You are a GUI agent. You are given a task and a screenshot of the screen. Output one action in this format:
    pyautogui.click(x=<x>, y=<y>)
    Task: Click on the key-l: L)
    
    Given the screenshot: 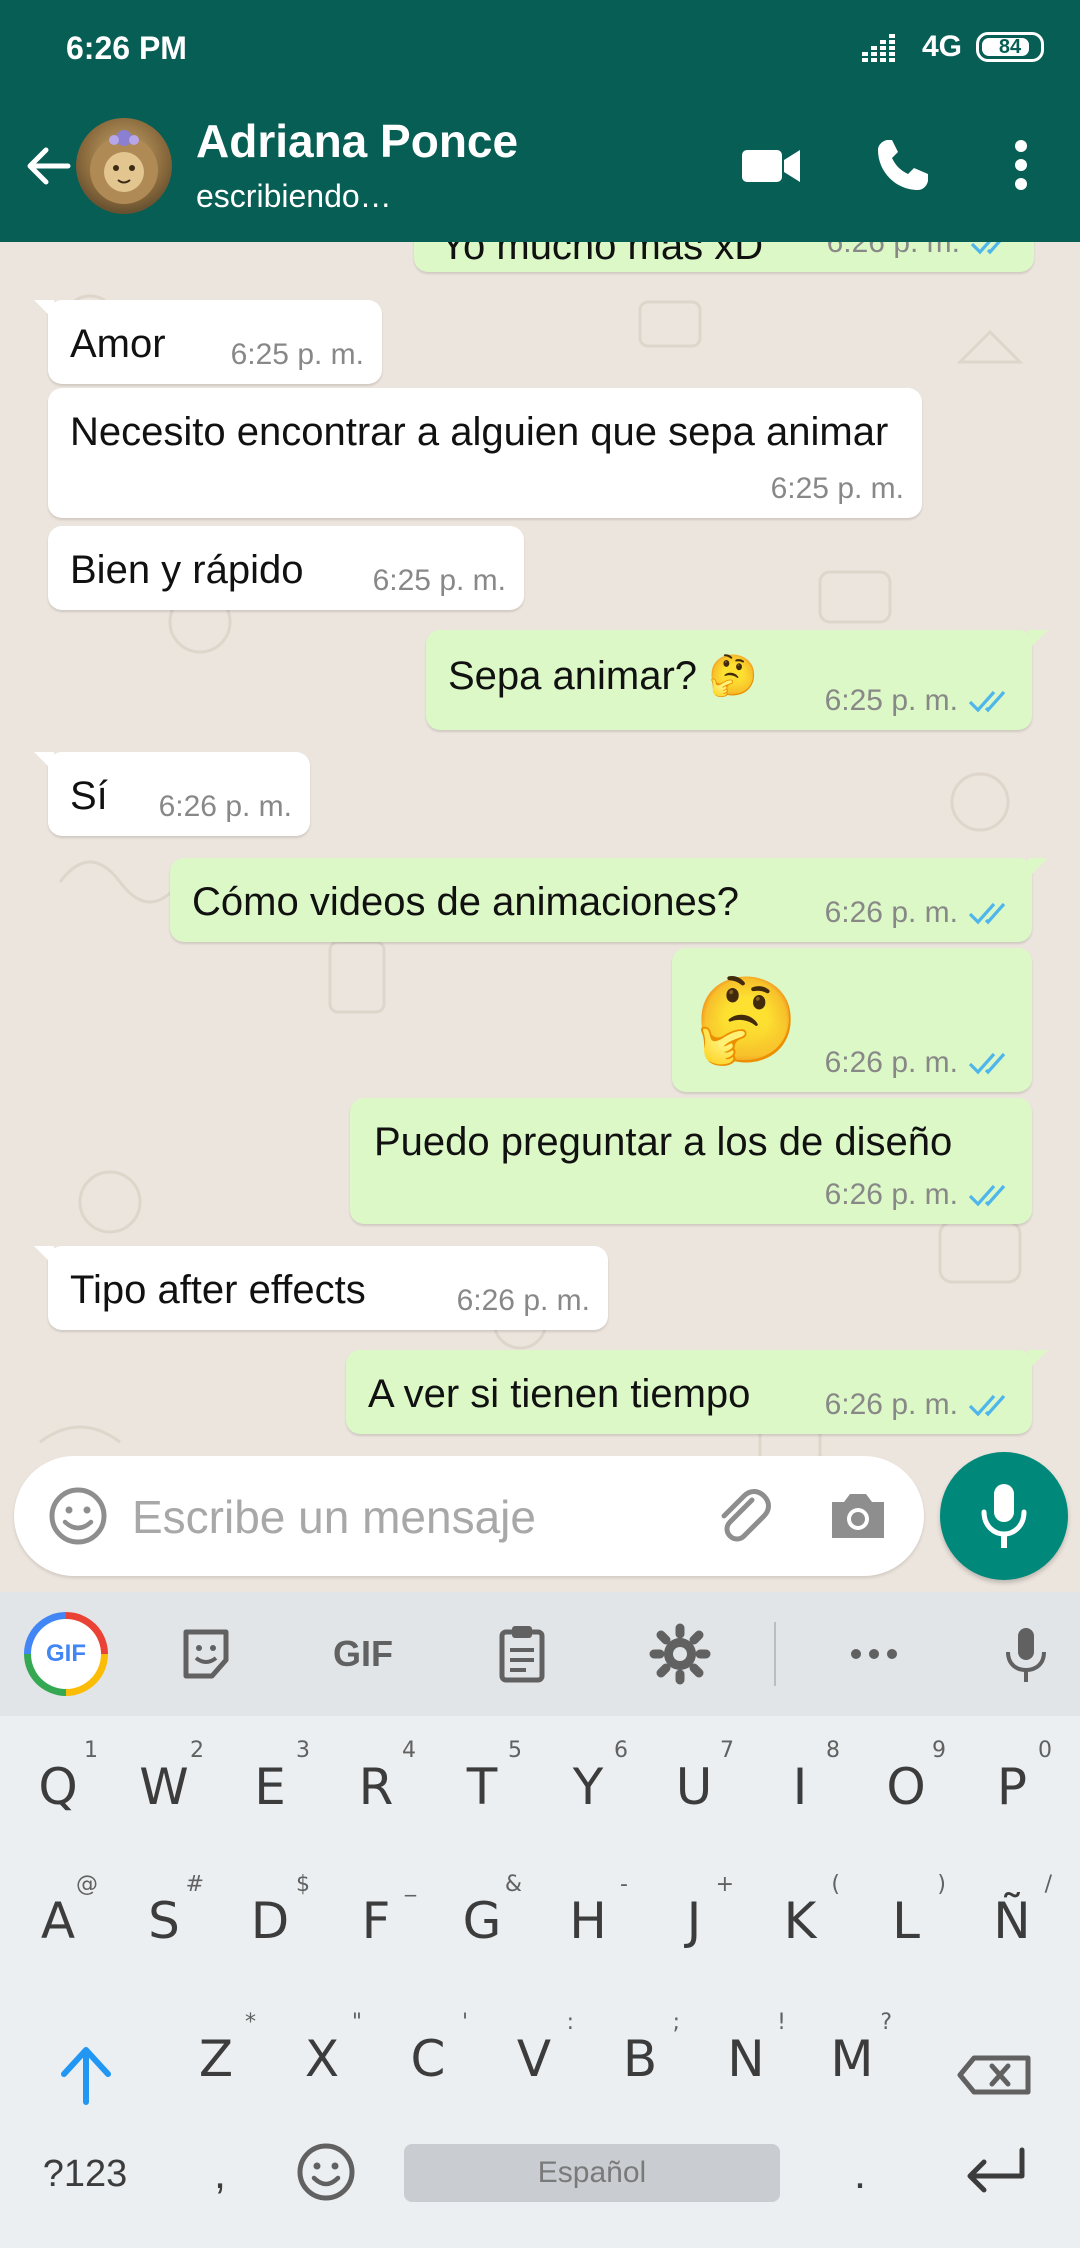 What is the action you would take?
    pyautogui.click(x=906, y=1921)
    